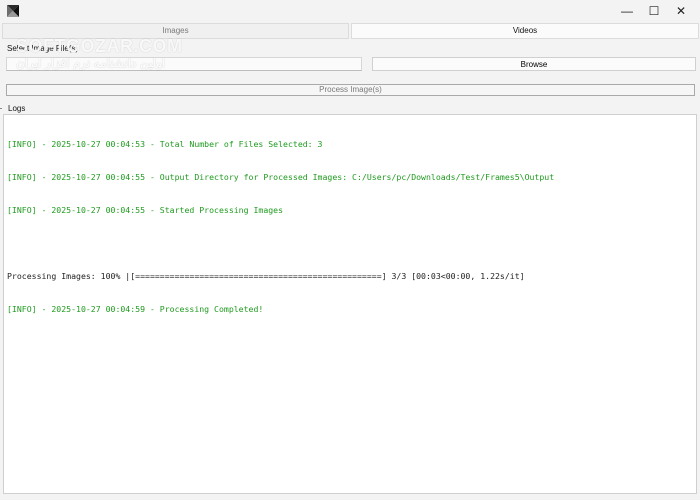 Image resolution: width=700 pixels, height=500 pixels. I want to click on minimize-icon: —, so click(627, 11).